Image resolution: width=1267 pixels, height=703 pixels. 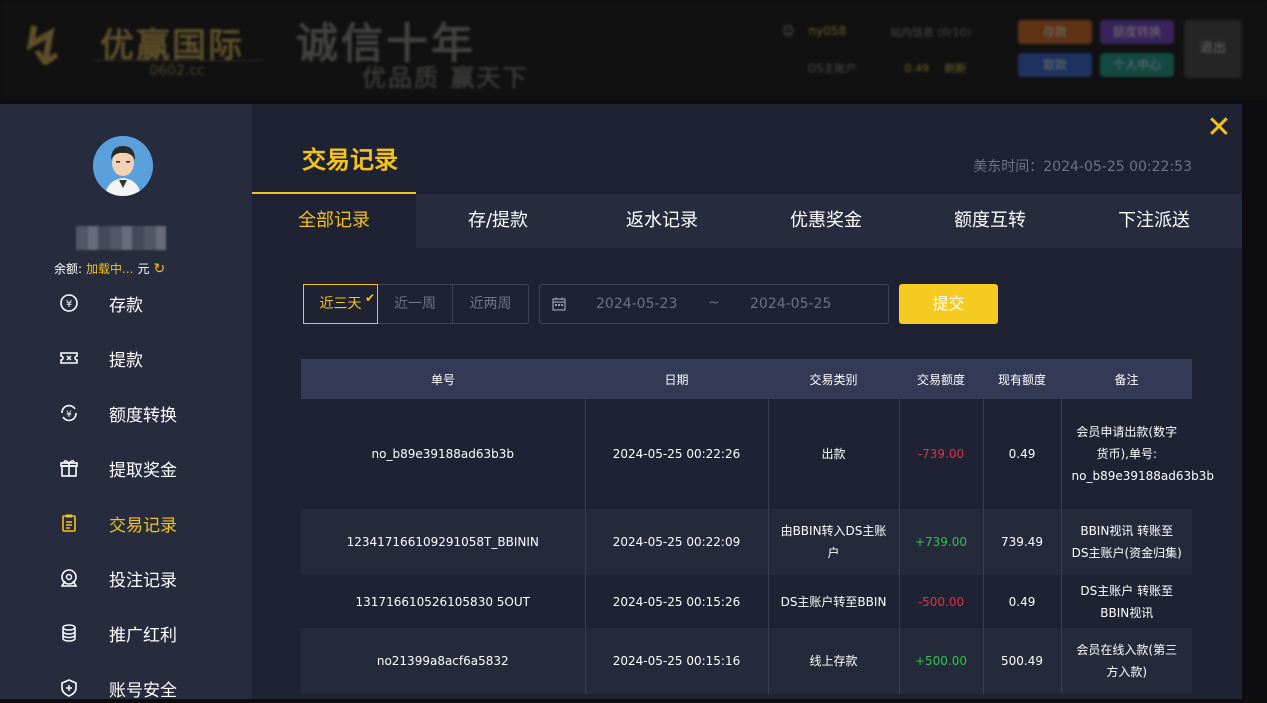 What do you see at coordinates (559, 306) in the screenshot?
I see `calendar-icon` at bounding box center [559, 306].